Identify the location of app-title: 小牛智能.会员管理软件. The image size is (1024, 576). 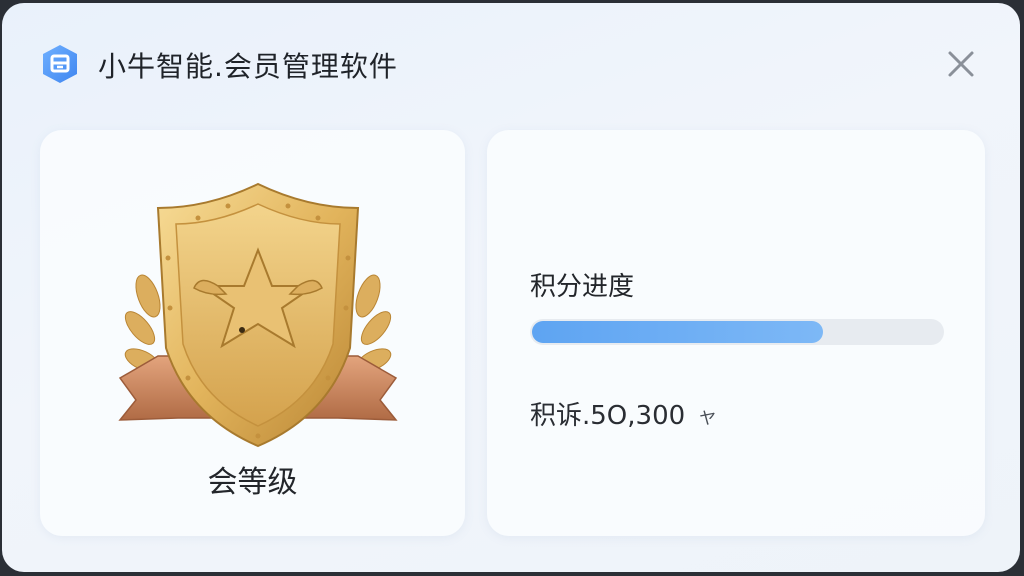
(248, 66).